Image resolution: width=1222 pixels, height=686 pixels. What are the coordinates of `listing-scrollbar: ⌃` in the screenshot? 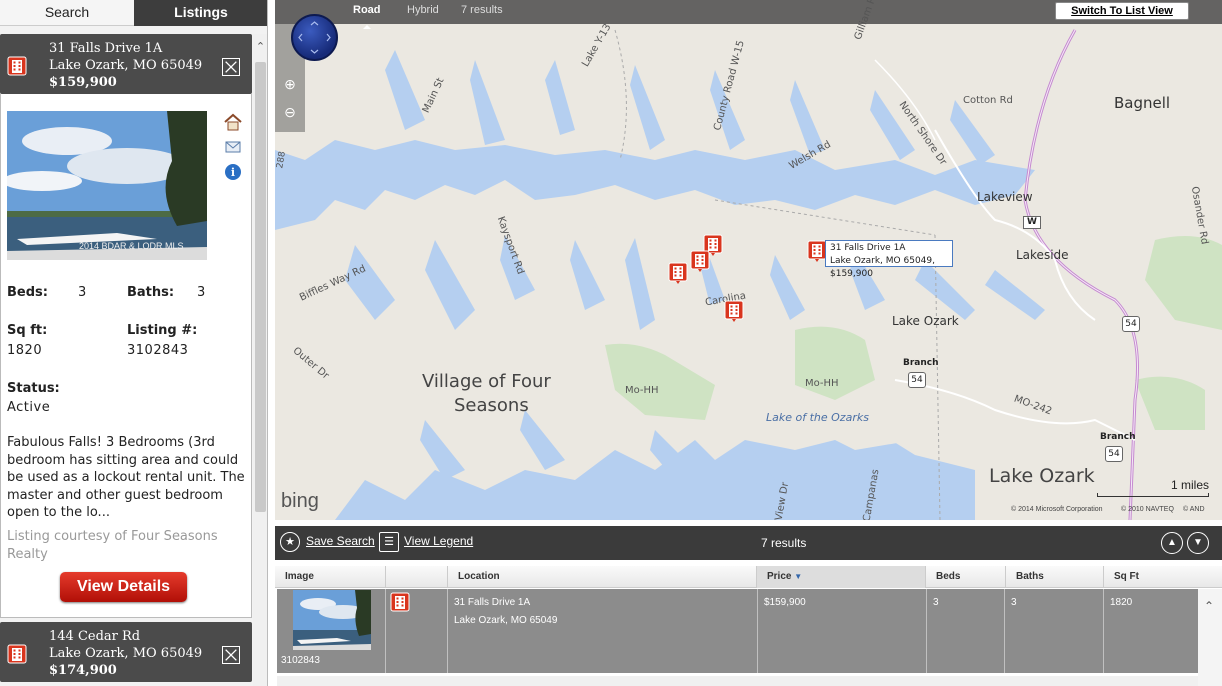 It's located at (260, 360).